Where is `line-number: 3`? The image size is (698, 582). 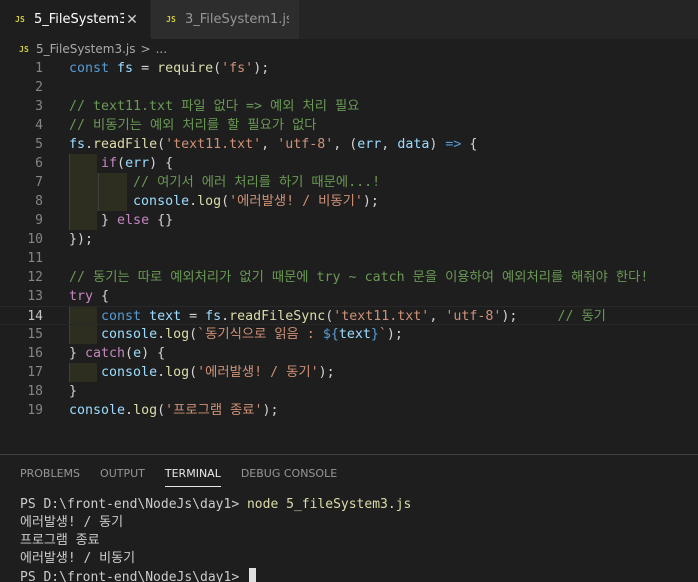
line-number: 3 is located at coordinates (39, 106).